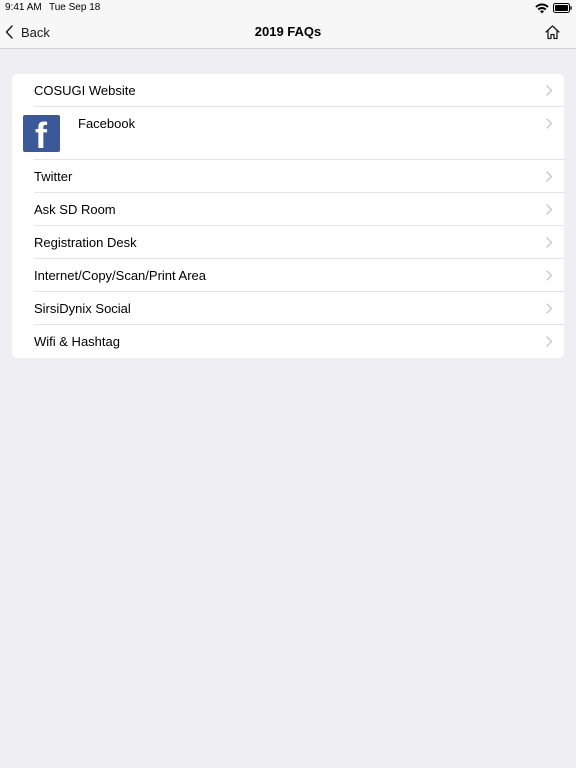  I want to click on list-item-label: Twitter, so click(53, 176).